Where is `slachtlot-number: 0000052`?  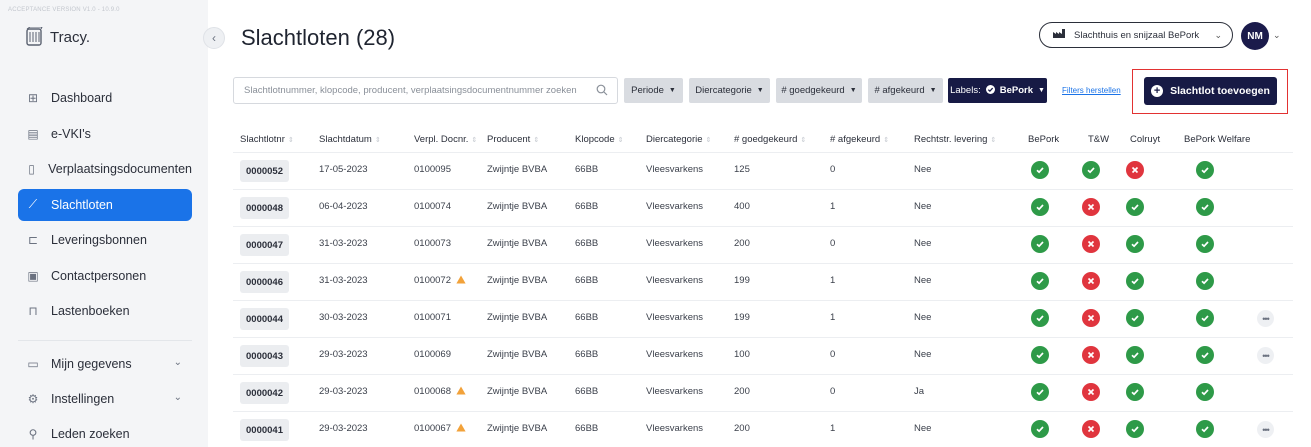 slachtlot-number: 0000052 is located at coordinates (264, 171).